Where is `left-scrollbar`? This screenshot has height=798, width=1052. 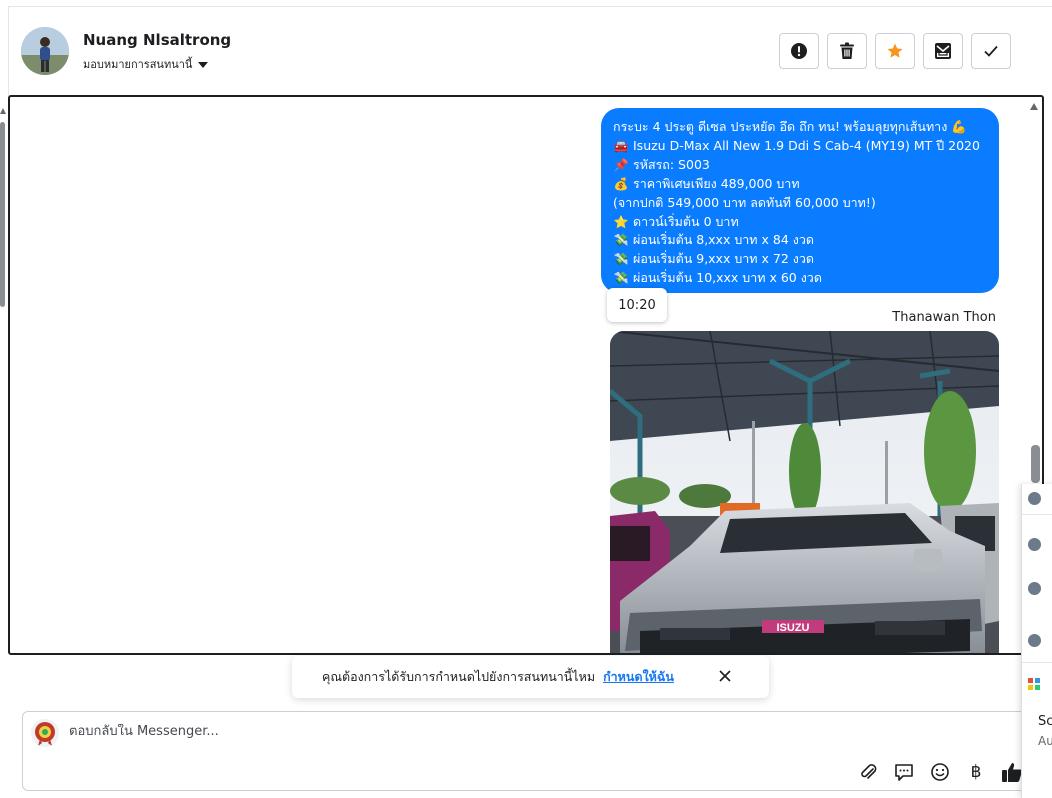 left-scrollbar is located at coordinates (3, 205).